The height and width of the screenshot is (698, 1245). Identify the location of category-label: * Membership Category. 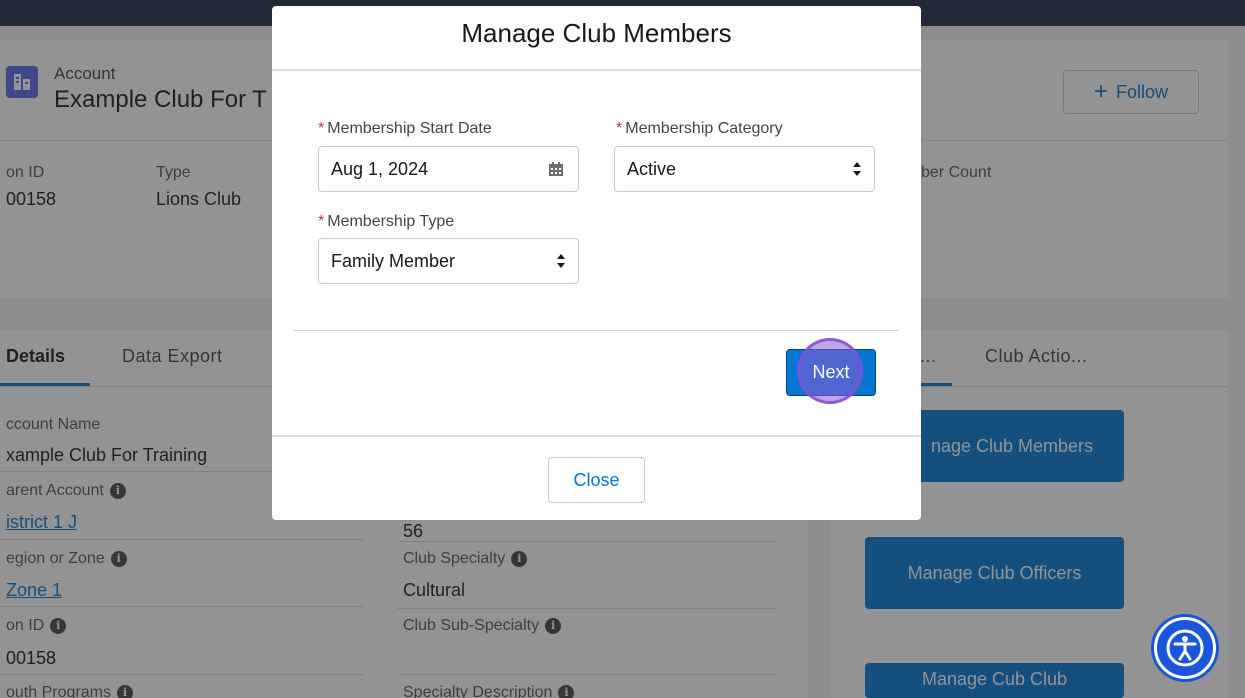
(699, 129).